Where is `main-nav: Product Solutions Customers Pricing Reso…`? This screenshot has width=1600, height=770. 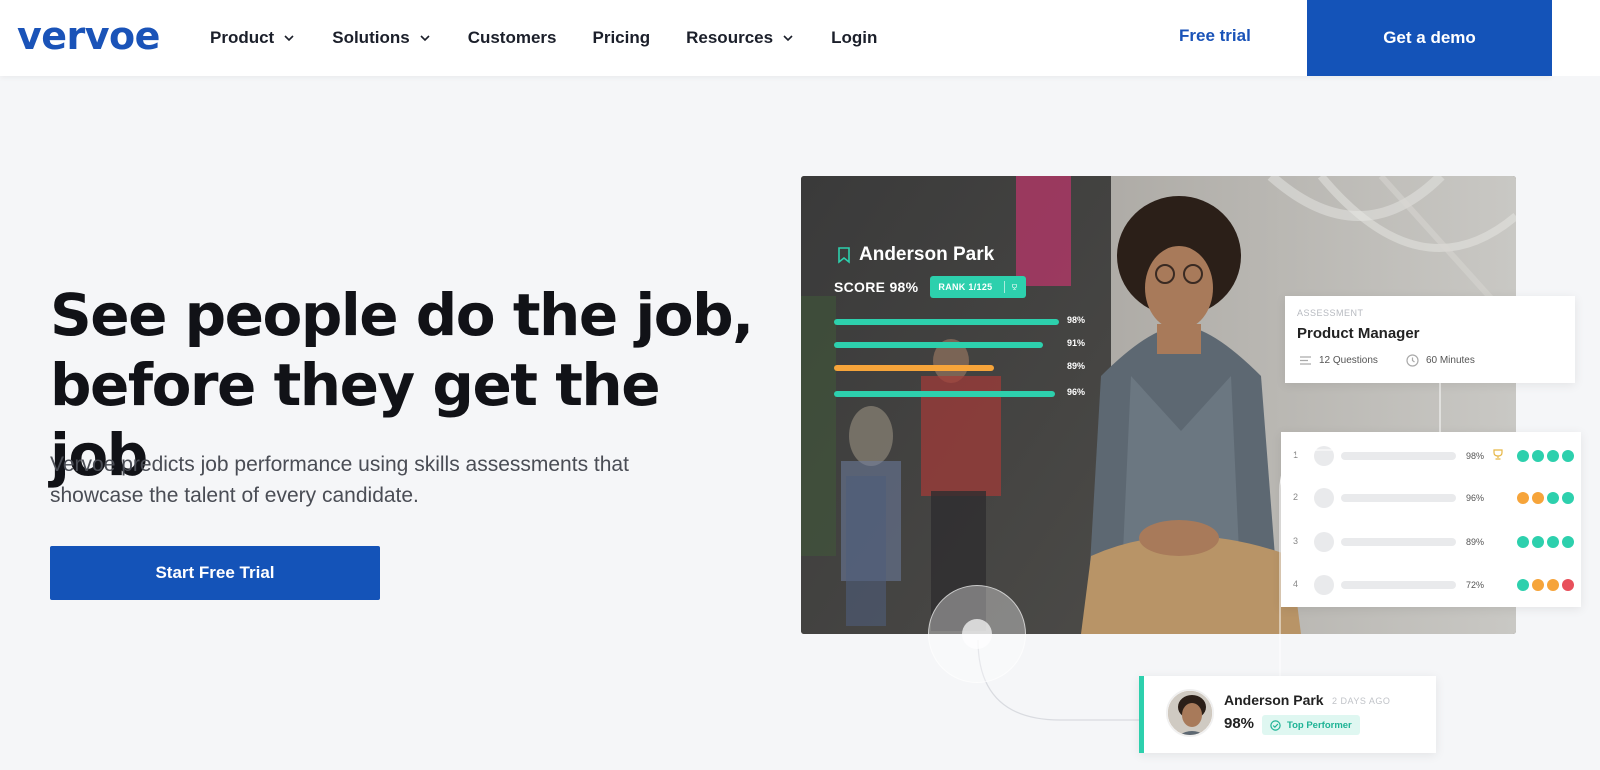
main-nav: Product Solutions Customers Pricing Reso… is located at coordinates (561, 38).